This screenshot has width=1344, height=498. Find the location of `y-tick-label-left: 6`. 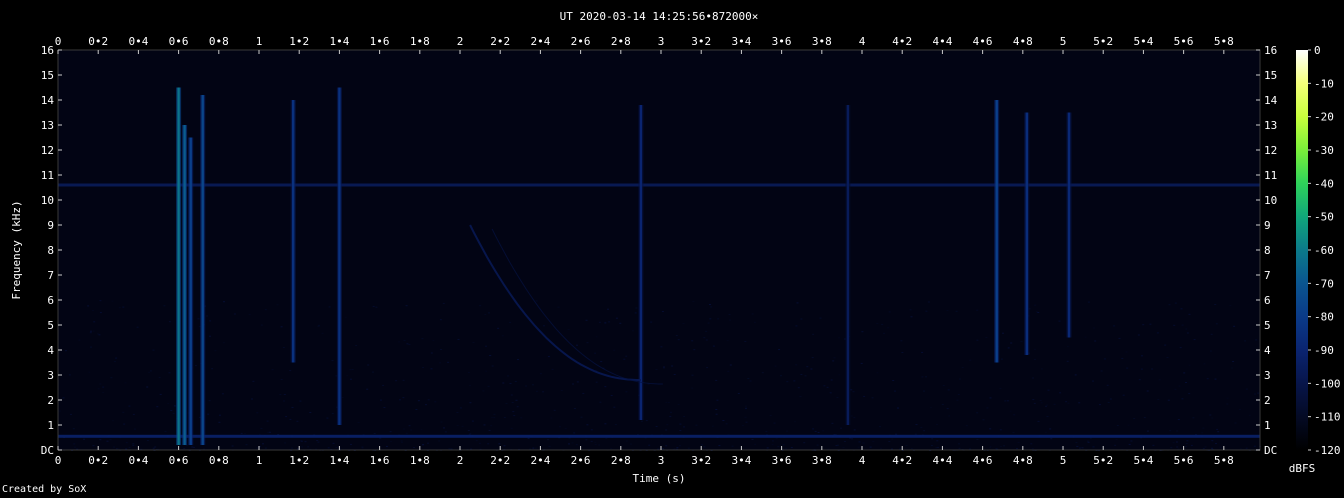

y-tick-label-left: 6 is located at coordinates (50, 300).